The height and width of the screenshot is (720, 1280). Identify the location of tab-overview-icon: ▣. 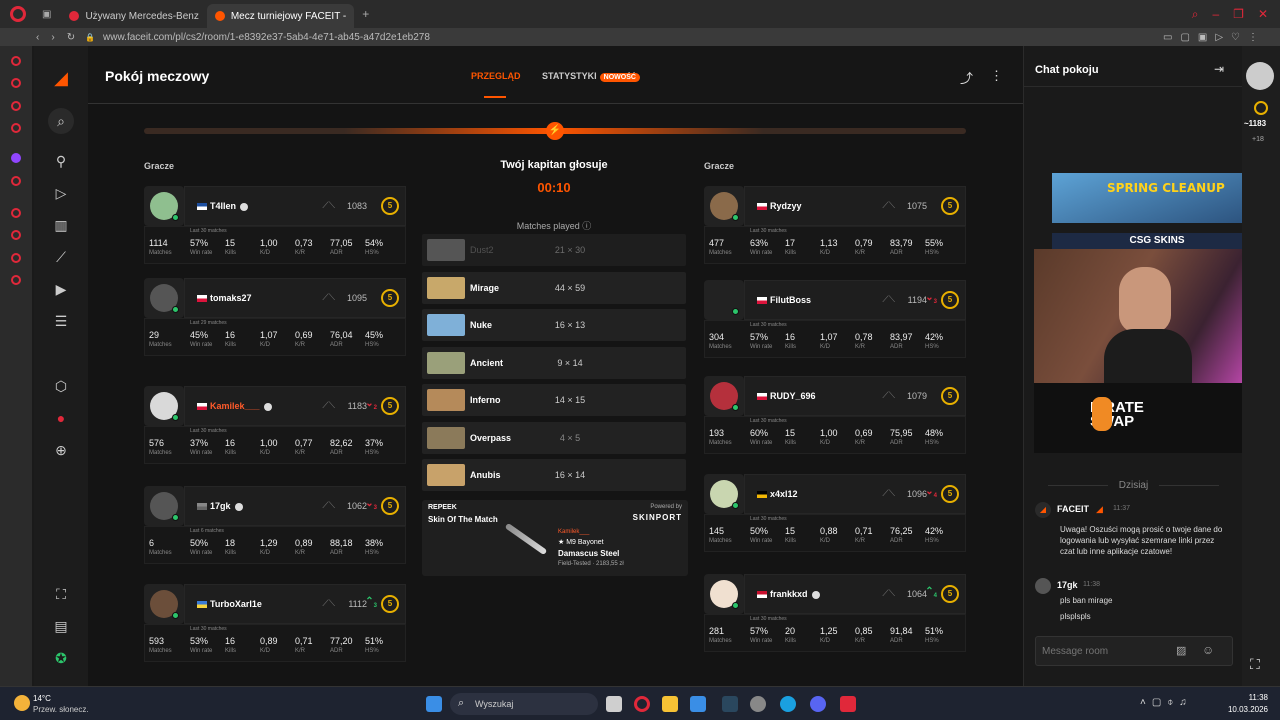
(46, 14).